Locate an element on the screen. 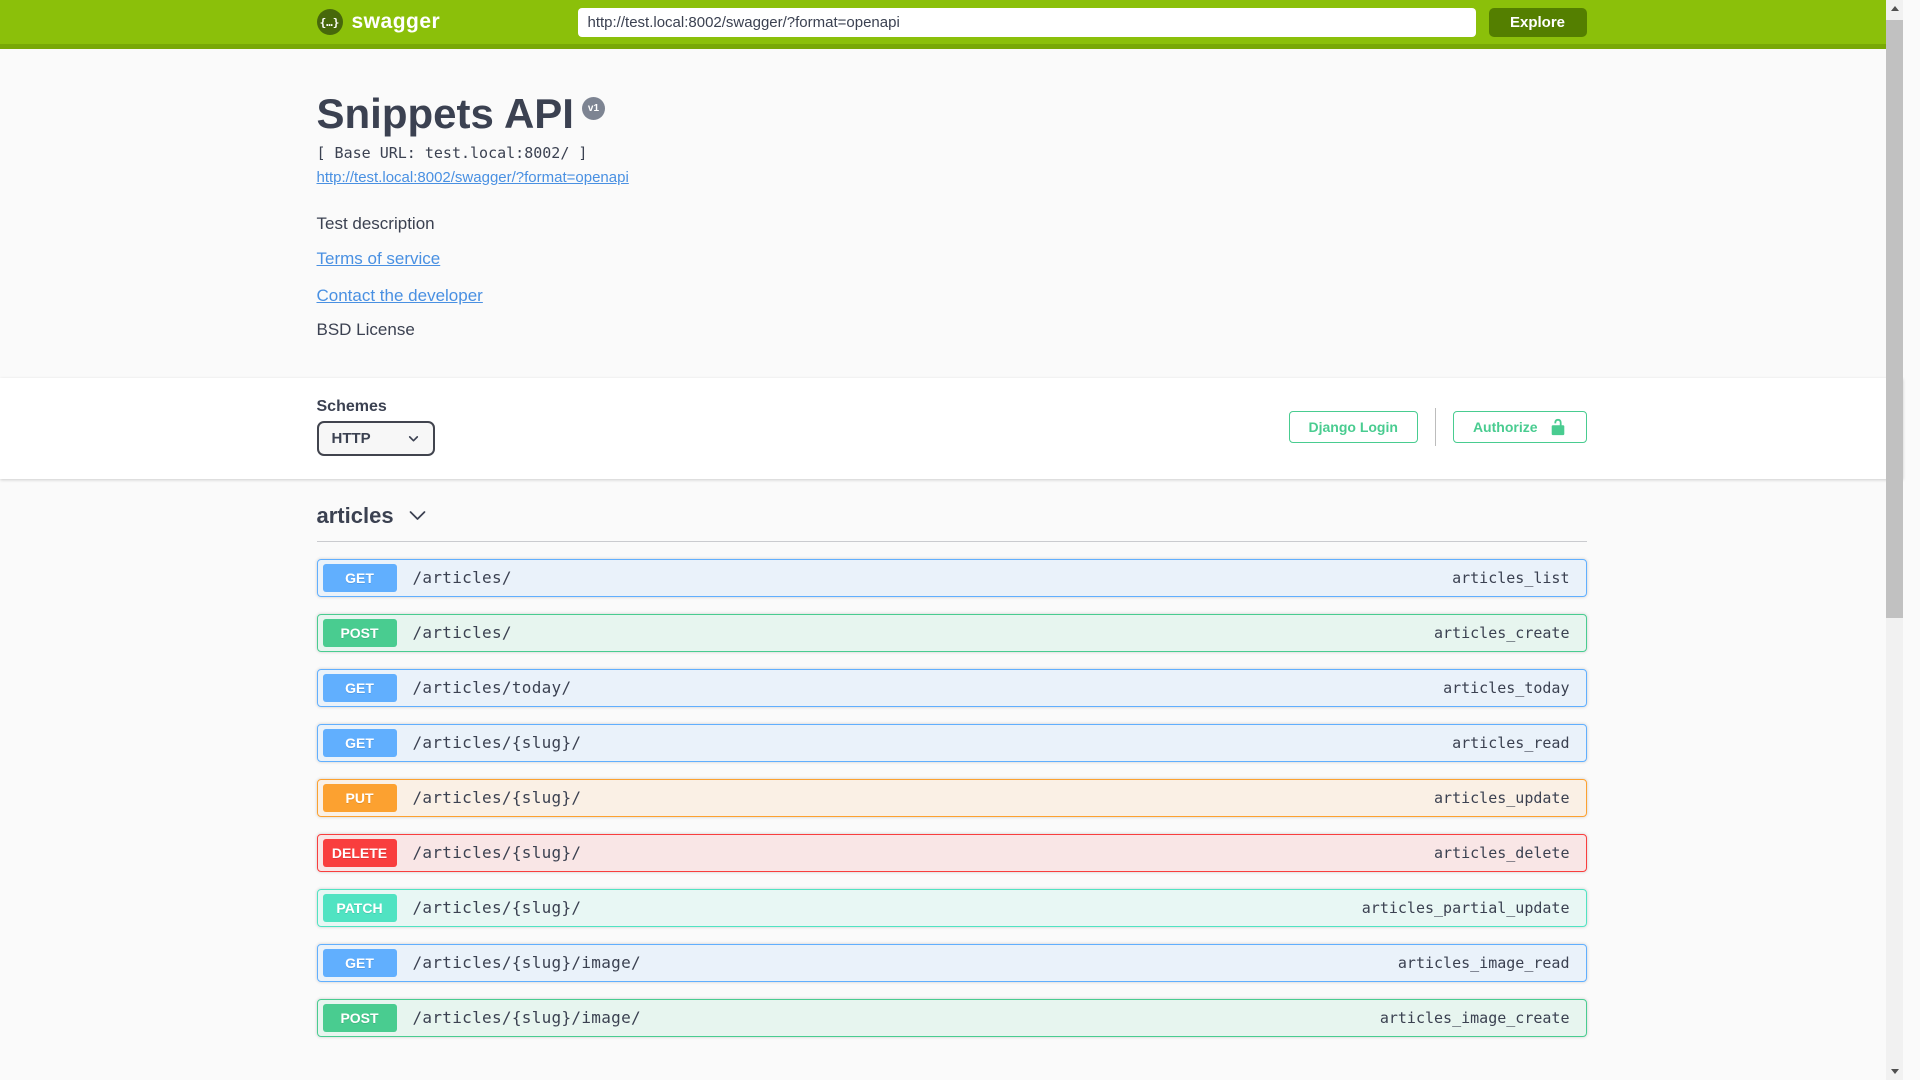  operation-id: articles_update is located at coordinates (1502, 797).